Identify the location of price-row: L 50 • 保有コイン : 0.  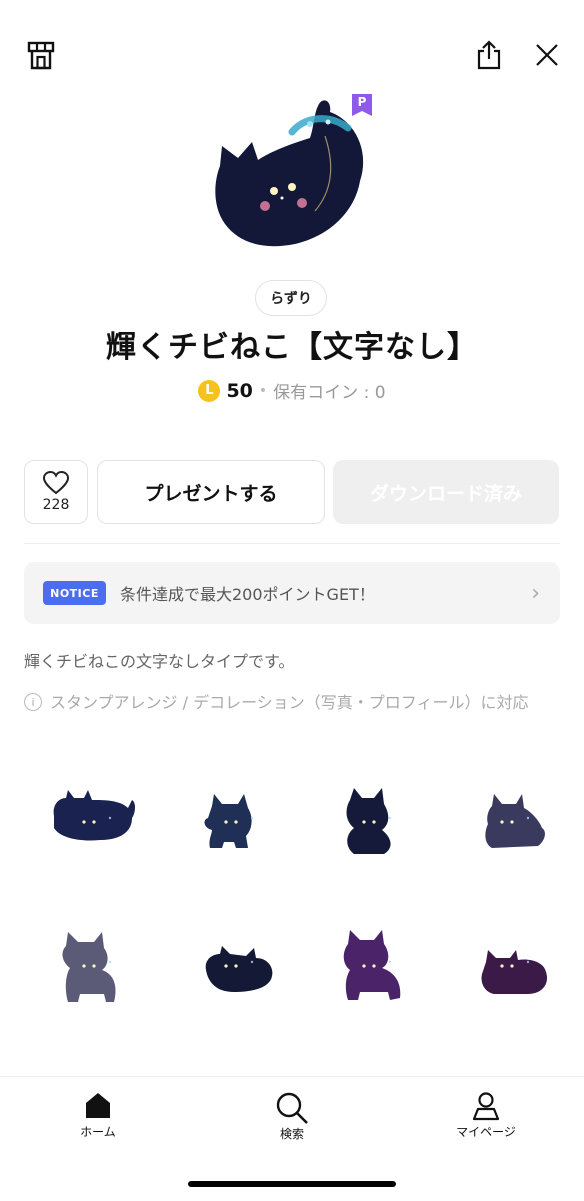
(292, 390).